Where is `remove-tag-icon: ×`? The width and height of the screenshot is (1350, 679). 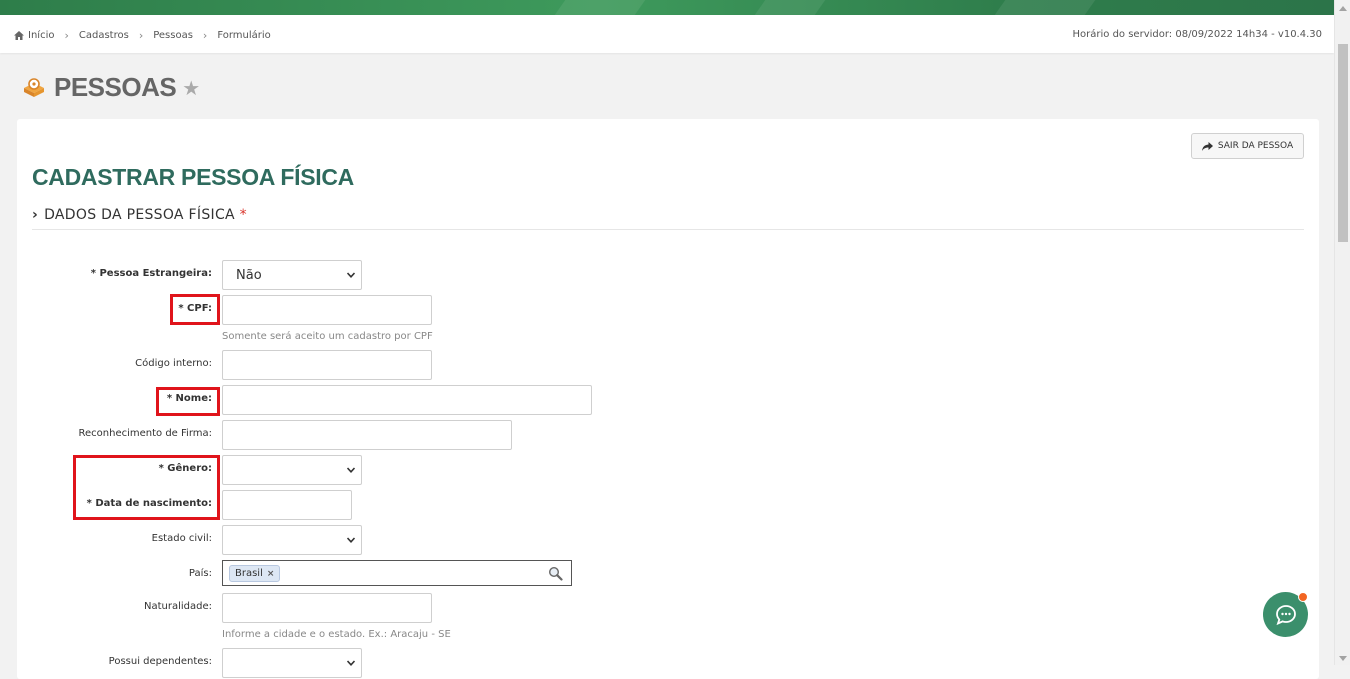 remove-tag-icon: × is located at coordinates (271, 574).